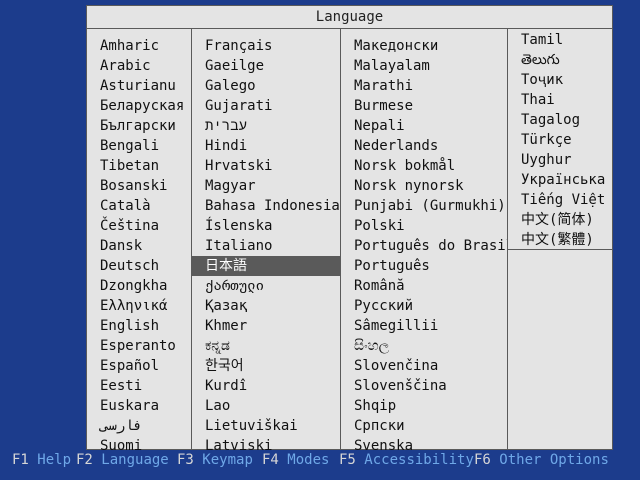  What do you see at coordinates (424, 146) in the screenshot?
I see `language-option: Nederlands` at bounding box center [424, 146].